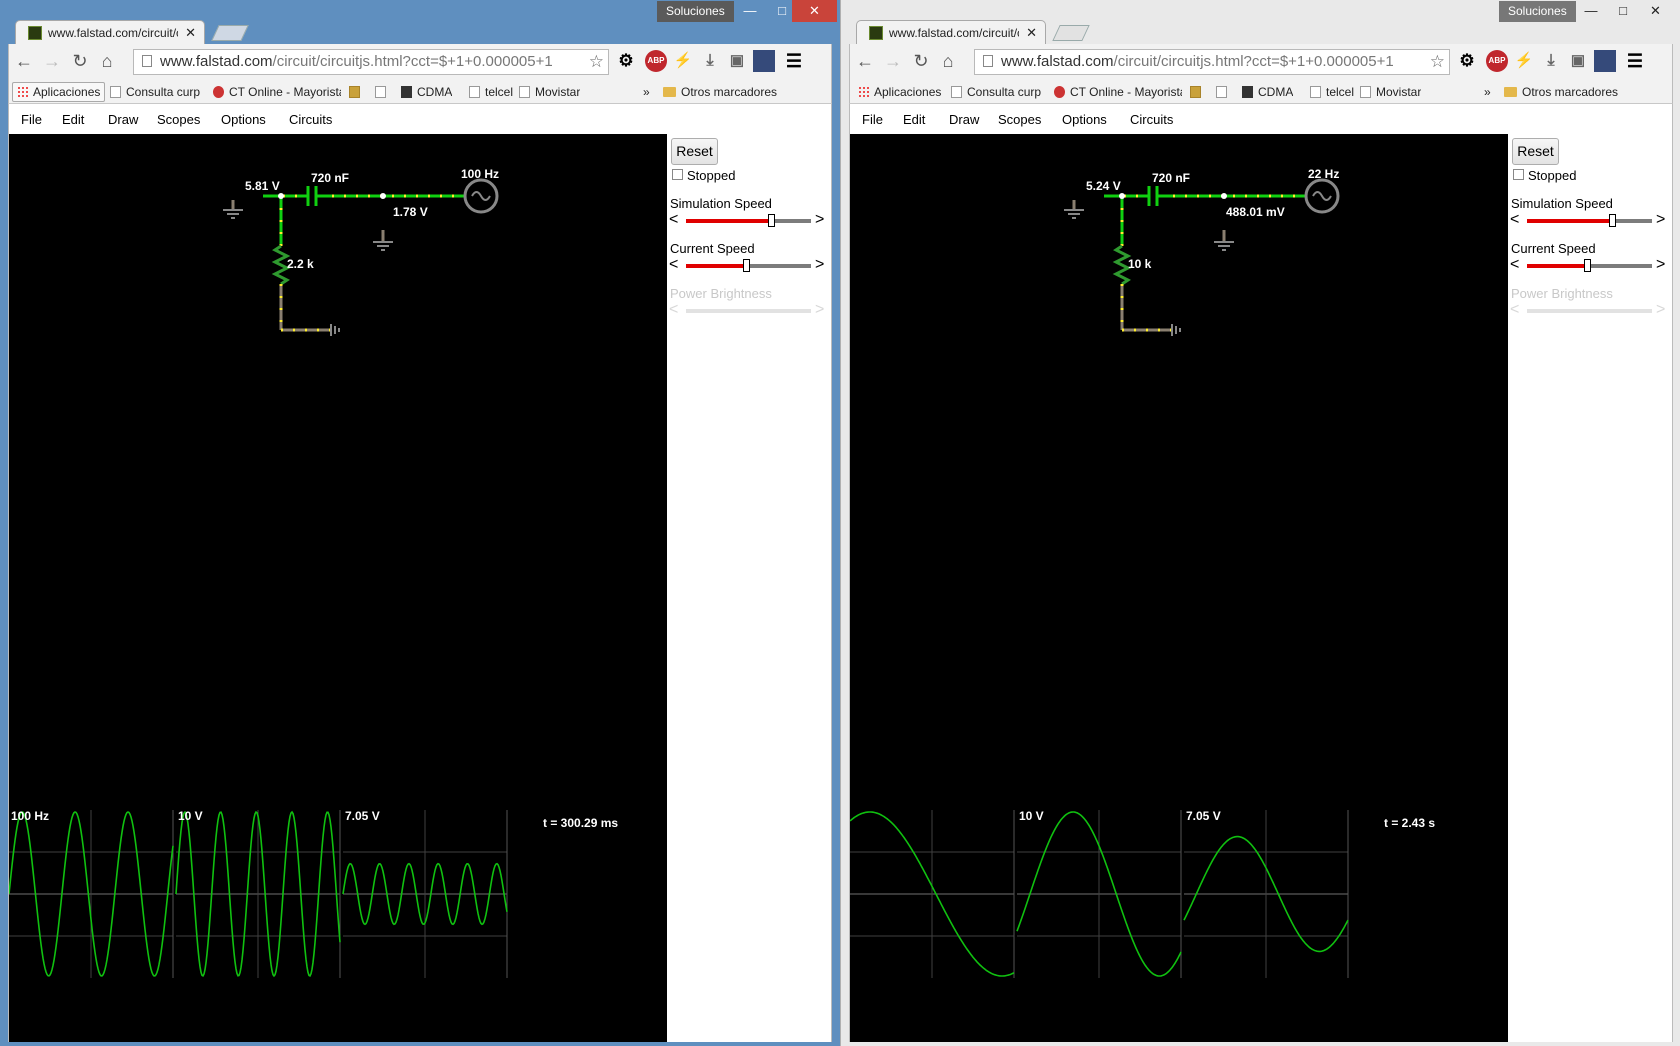 The height and width of the screenshot is (1046, 1680). I want to click on bookmark-star-icon: ☆, so click(594, 62).